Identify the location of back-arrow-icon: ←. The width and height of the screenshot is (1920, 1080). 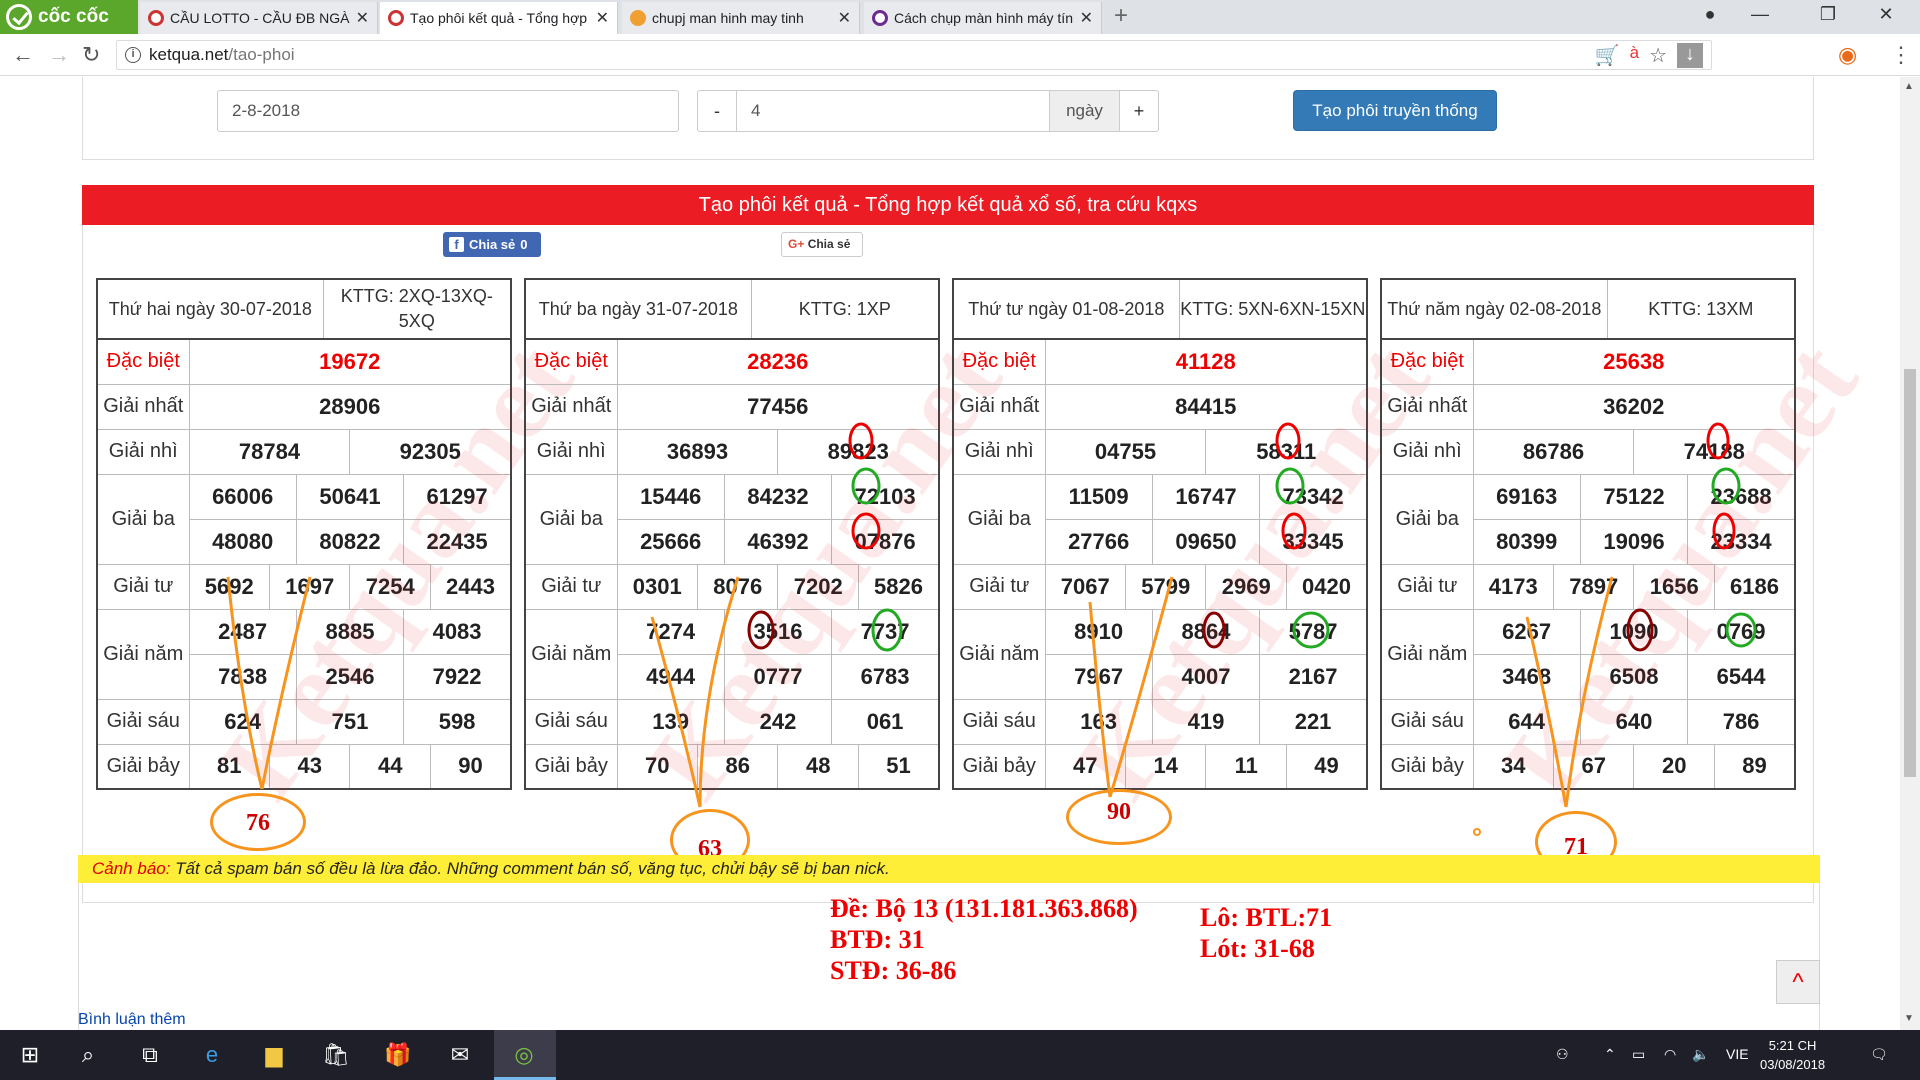
(23, 55).